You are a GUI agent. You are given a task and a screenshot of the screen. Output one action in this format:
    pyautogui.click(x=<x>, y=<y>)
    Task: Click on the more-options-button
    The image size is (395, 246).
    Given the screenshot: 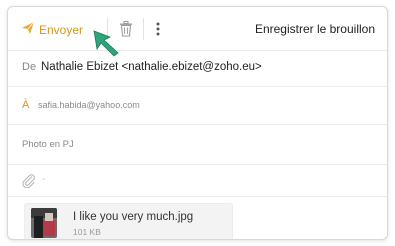 What is the action you would take?
    pyautogui.click(x=158, y=29)
    